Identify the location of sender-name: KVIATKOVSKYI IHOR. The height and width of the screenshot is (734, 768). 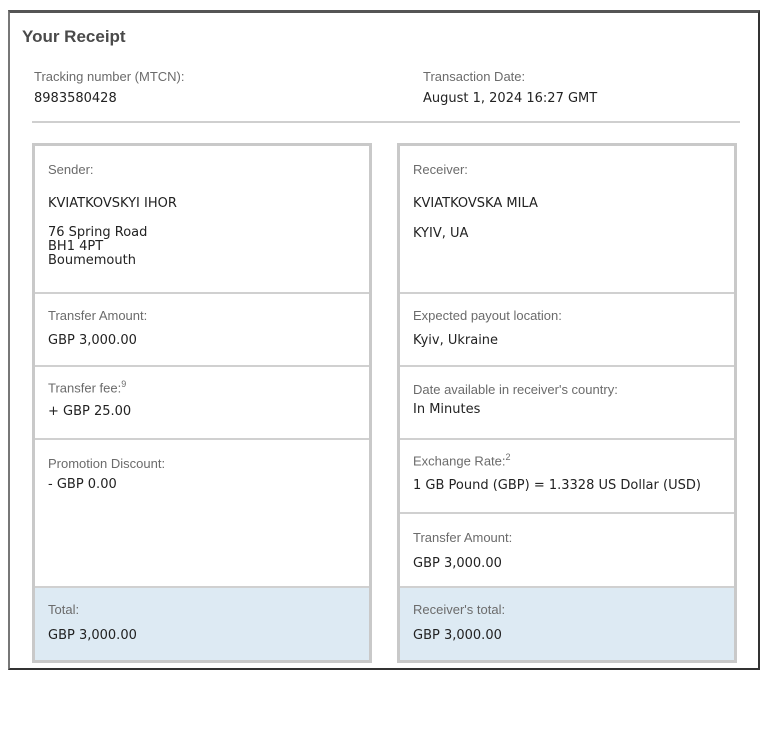
(112, 203).